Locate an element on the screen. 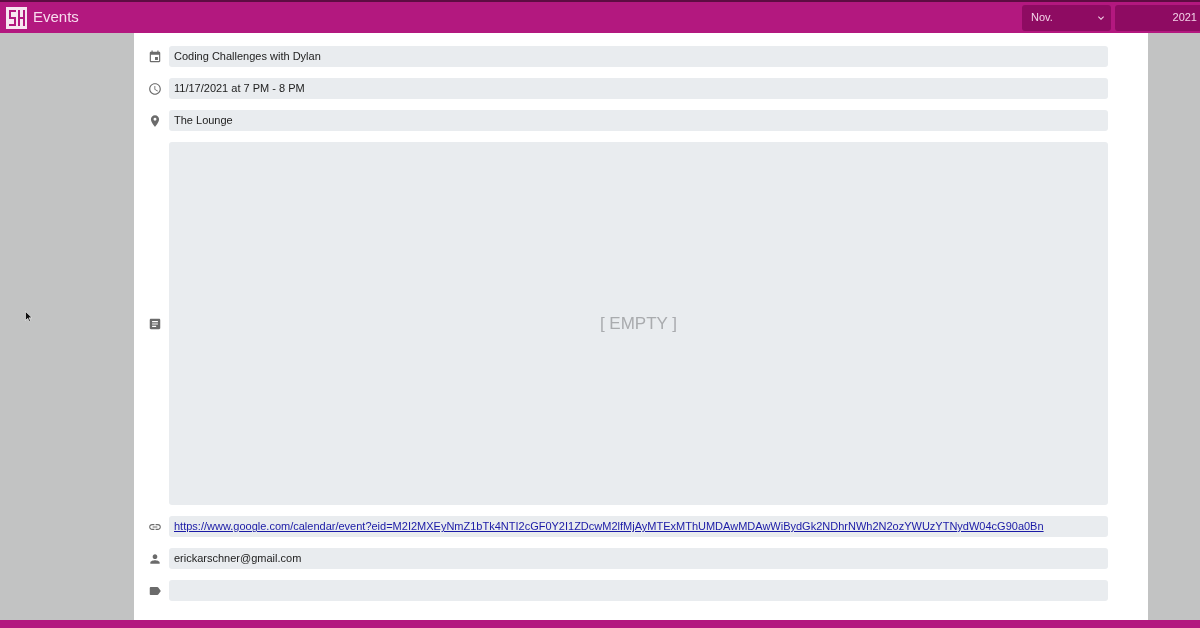 This screenshot has width=1200, height=628. calendar-icon is located at coordinates (155, 56).